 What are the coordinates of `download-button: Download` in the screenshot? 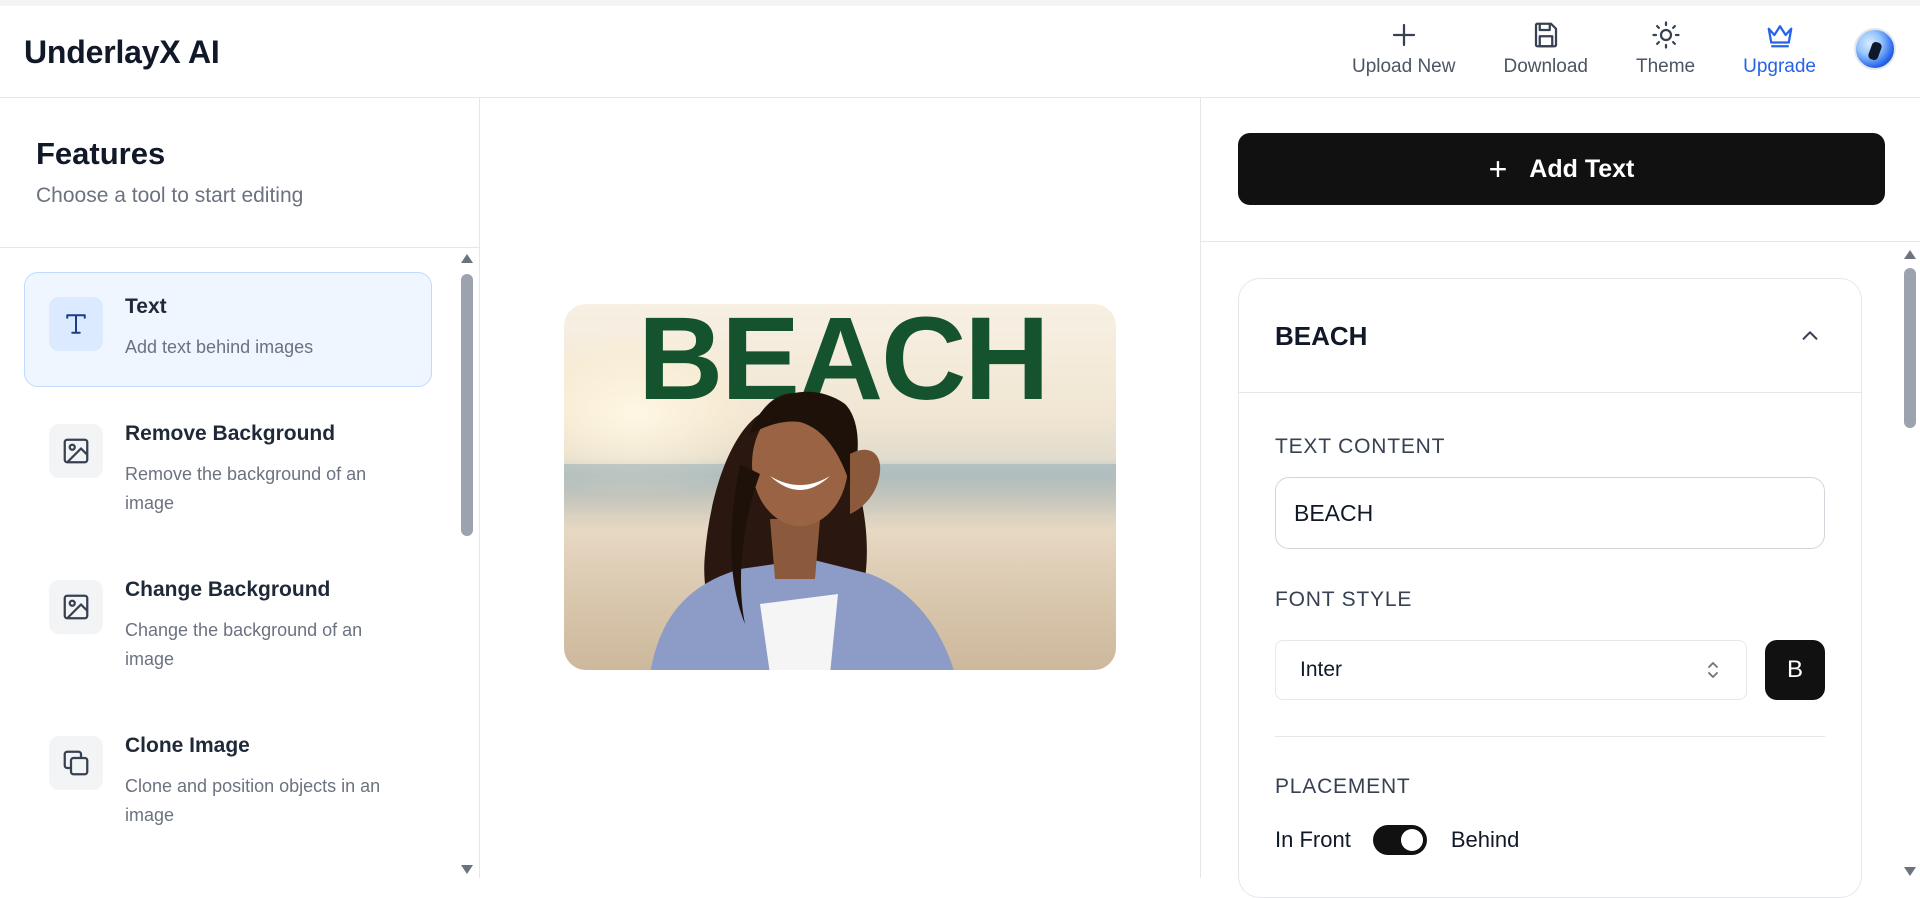 It's located at (1545, 49).